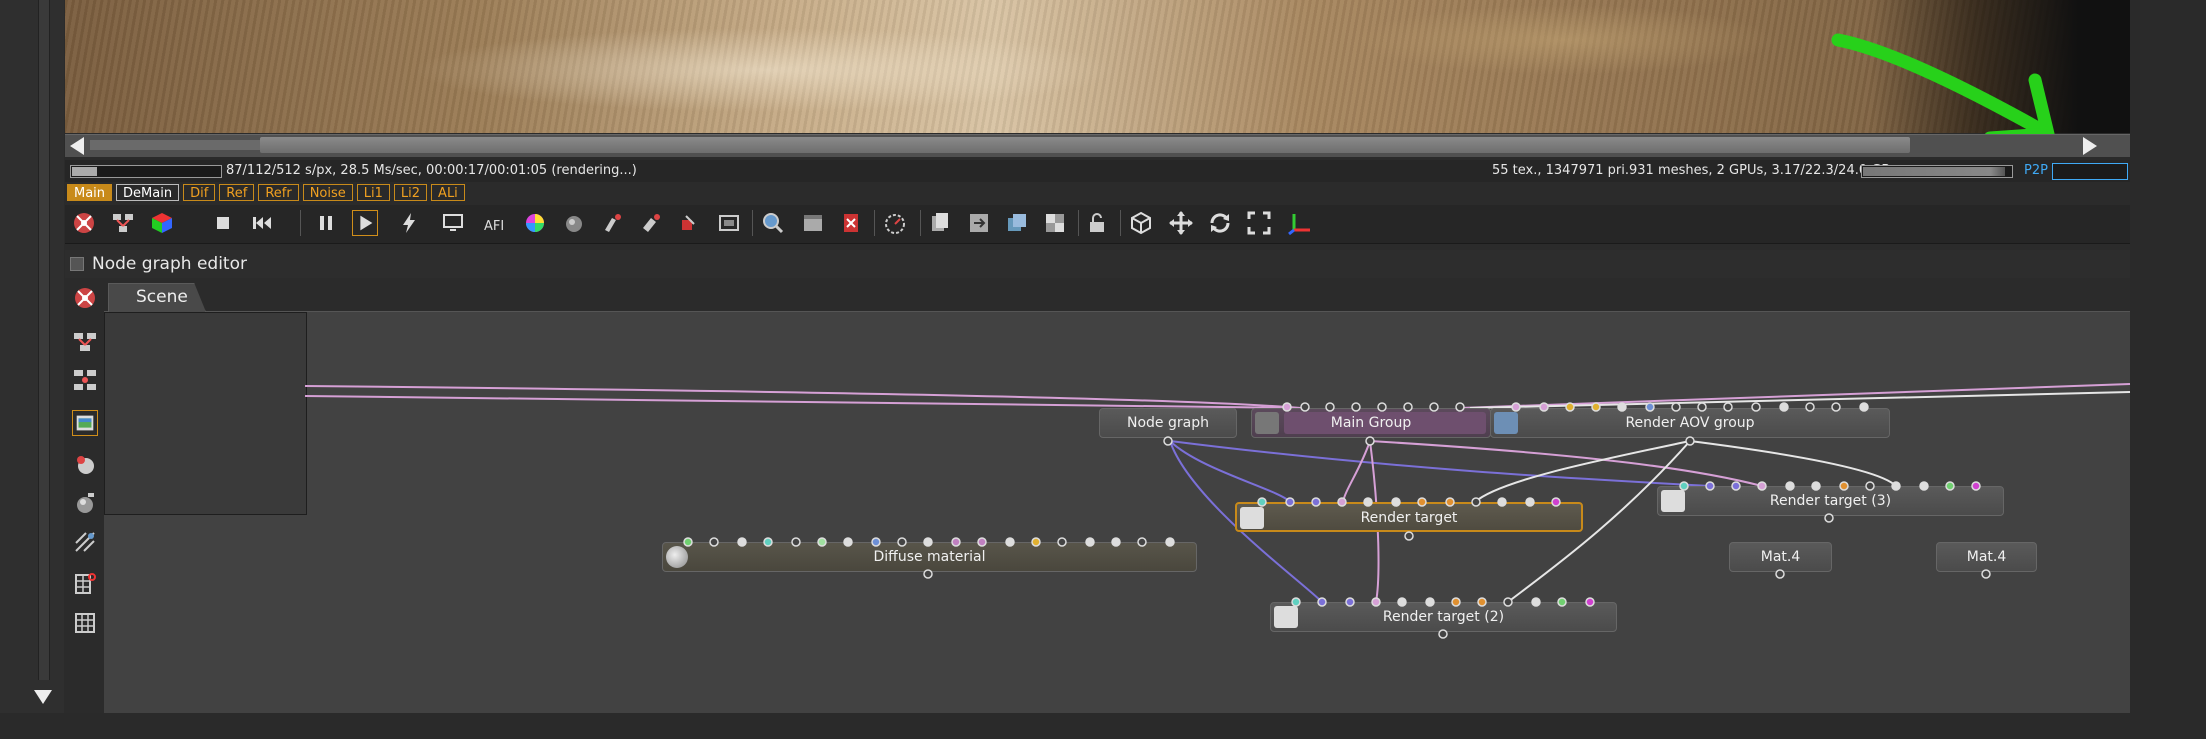 The width and height of the screenshot is (2206, 739). I want to click on p2p-indicator, so click(2090, 171).